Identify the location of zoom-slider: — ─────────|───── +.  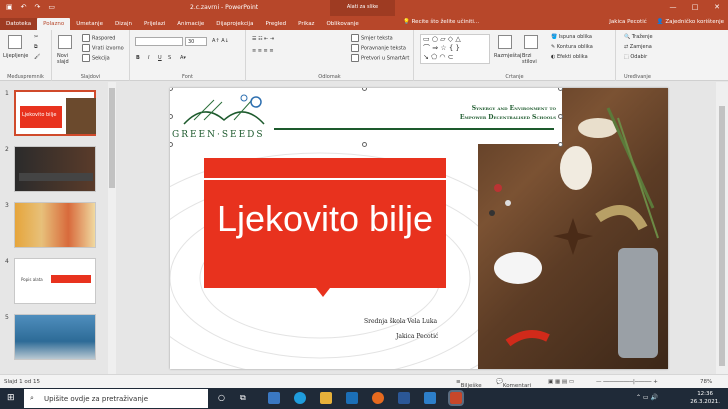
(627, 382).